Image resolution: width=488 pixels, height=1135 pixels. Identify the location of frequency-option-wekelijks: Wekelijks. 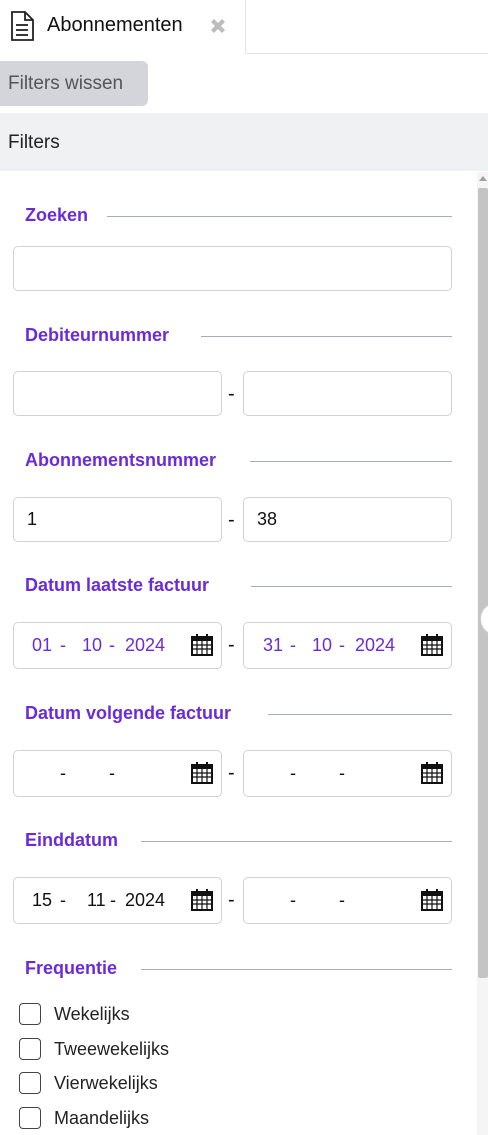
(169, 1016).